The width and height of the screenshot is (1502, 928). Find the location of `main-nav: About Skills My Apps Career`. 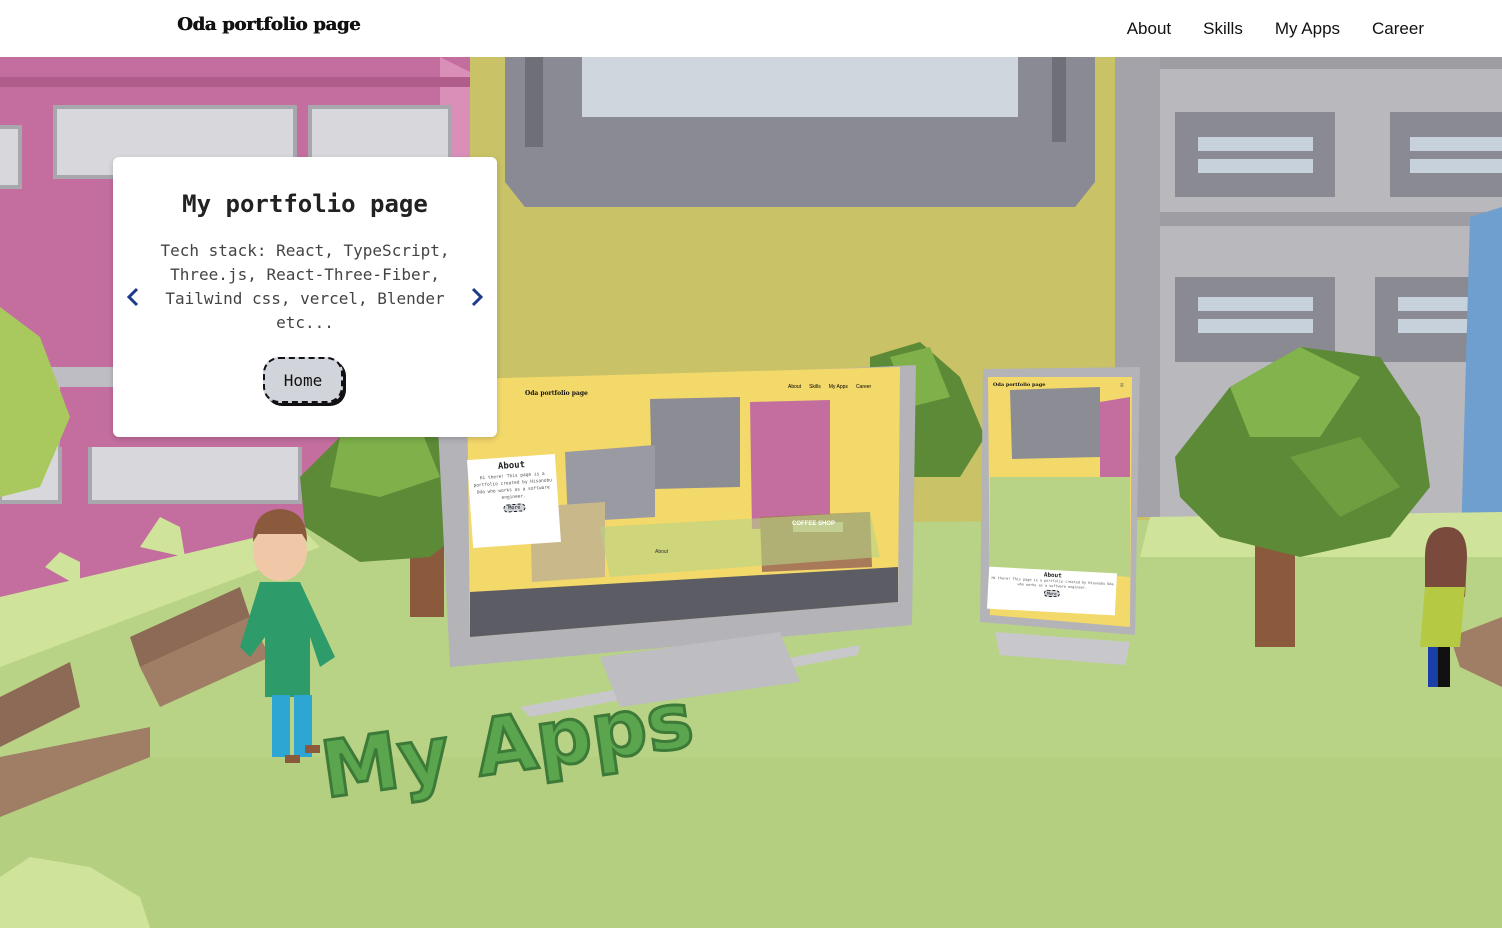

main-nav: About Skills My Apps Career is located at coordinates (1275, 28).